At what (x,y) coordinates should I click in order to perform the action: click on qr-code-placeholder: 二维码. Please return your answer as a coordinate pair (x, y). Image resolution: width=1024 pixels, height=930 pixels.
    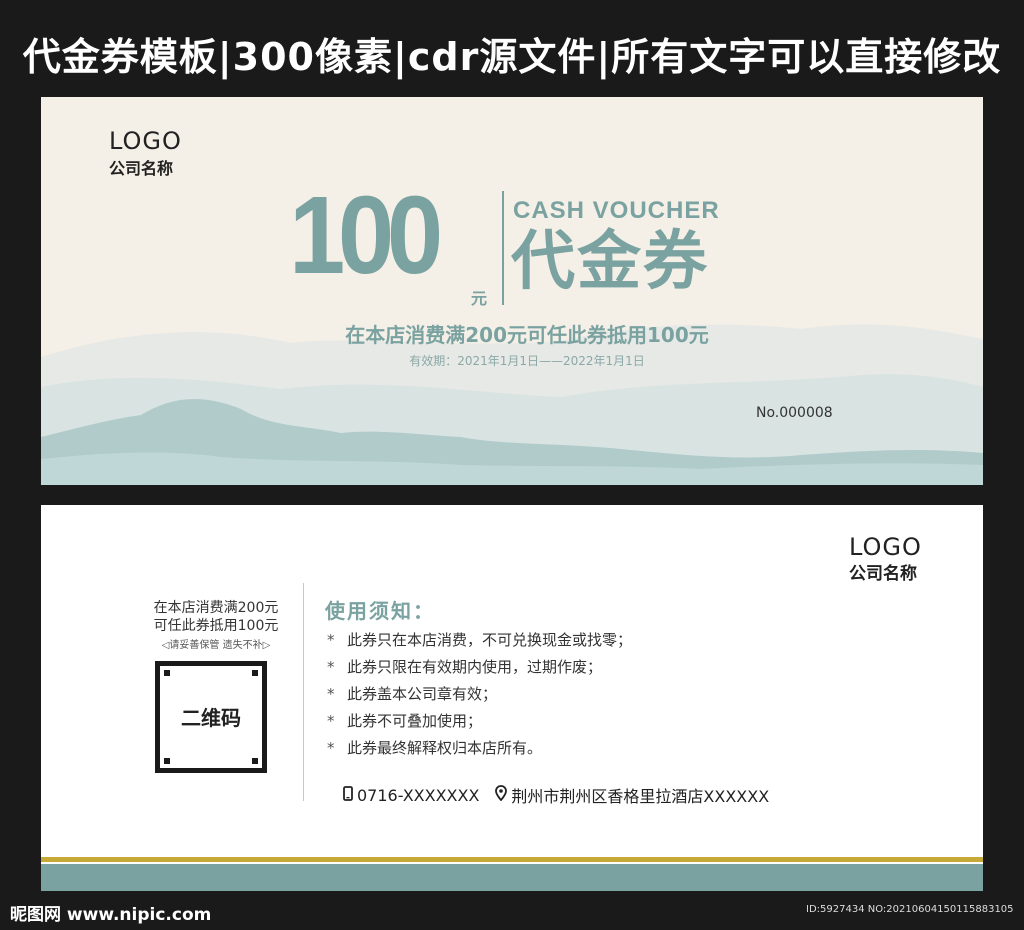
    Looking at the image, I should click on (211, 717).